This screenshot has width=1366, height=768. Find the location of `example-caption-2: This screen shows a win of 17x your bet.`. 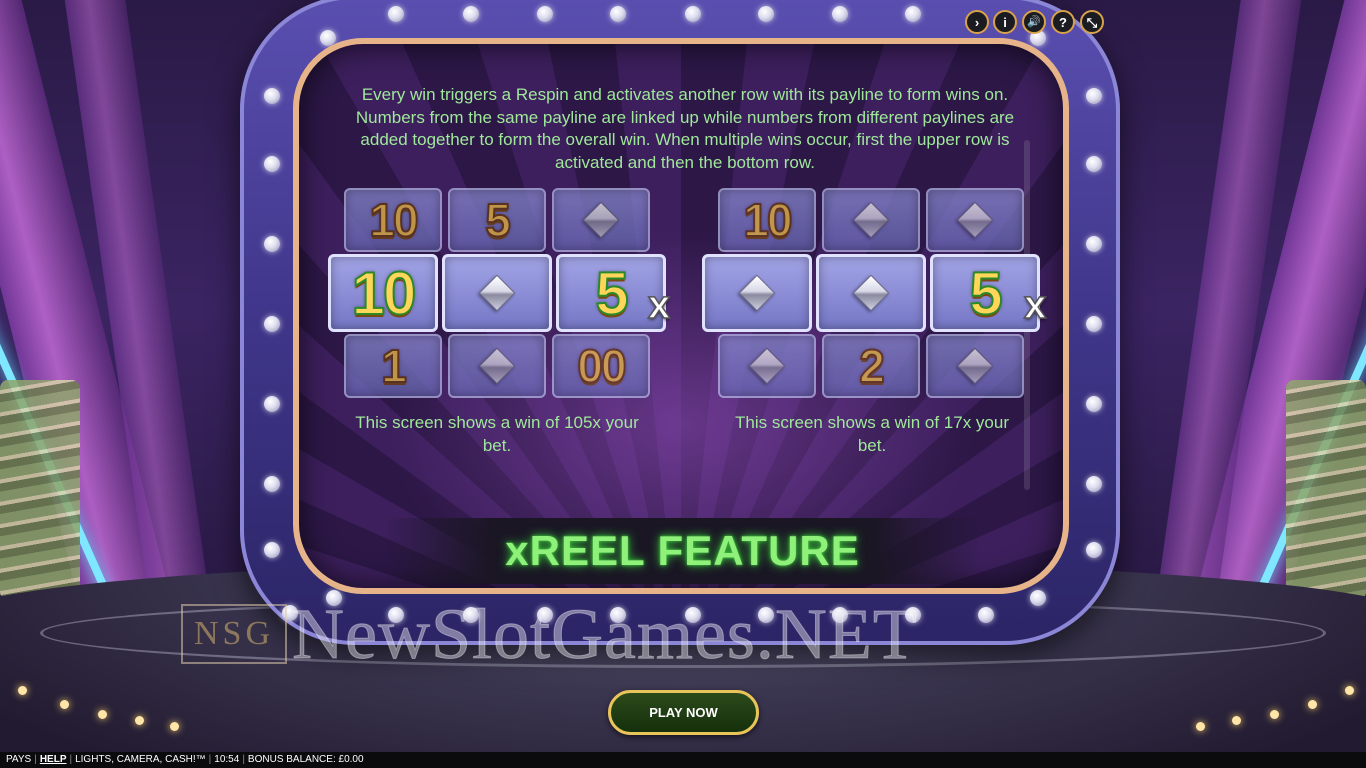

example-caption-2: This screen shows a win of 17x your bet. is located at coordinates (871, 434).